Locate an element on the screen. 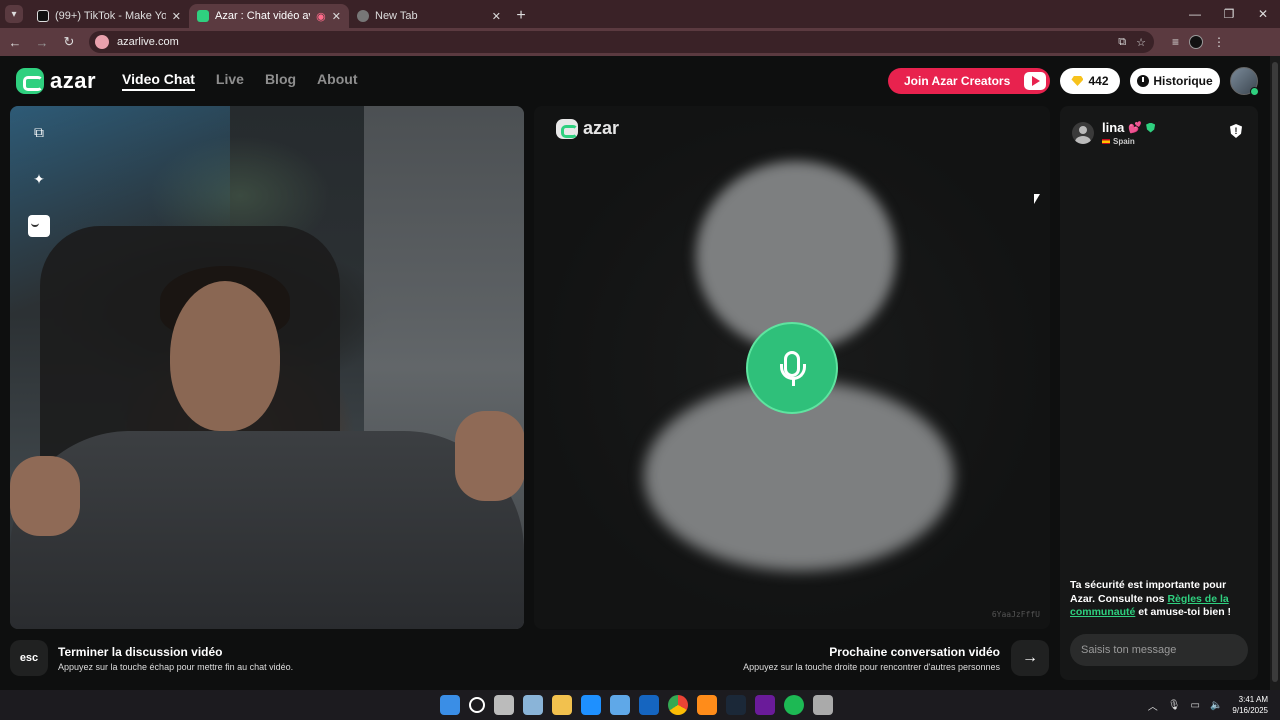 This screenshot has width=1280, height=720. profile-avatar is located at coordinates (1196, 42).